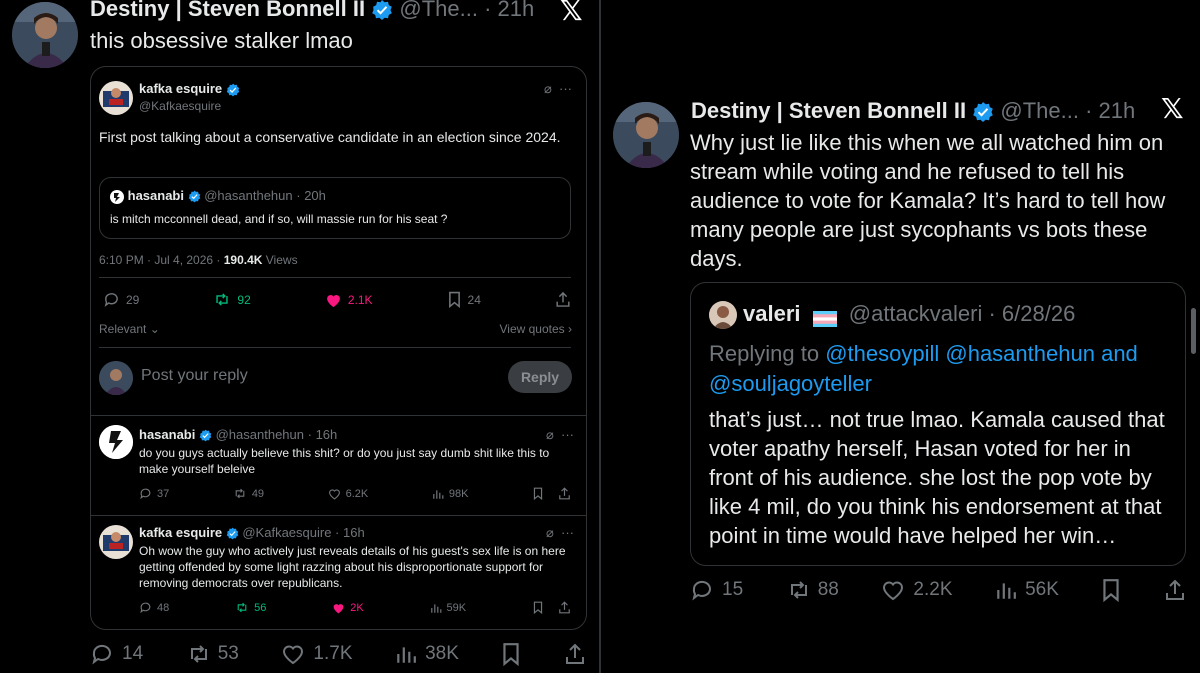 The image size is (1200, 673). I want to click on like-button: 2K, so click(348, 608).